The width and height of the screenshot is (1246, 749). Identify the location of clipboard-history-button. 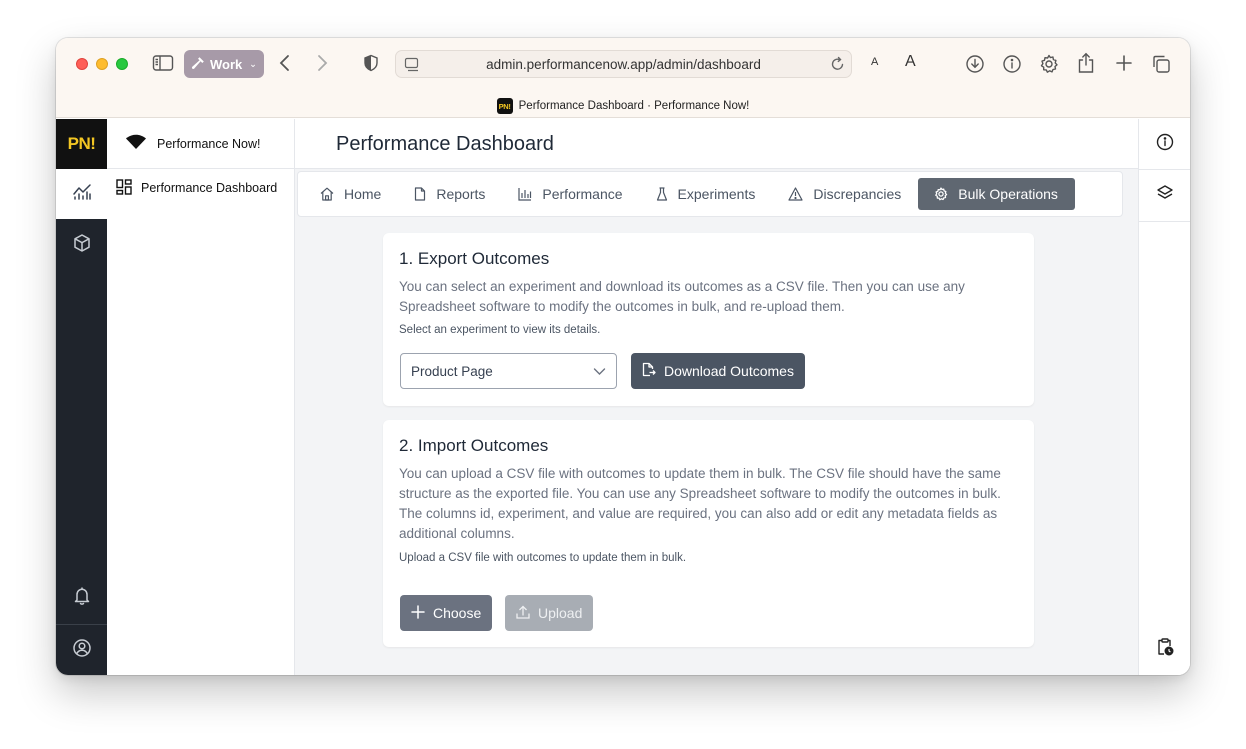
(1164, 649).